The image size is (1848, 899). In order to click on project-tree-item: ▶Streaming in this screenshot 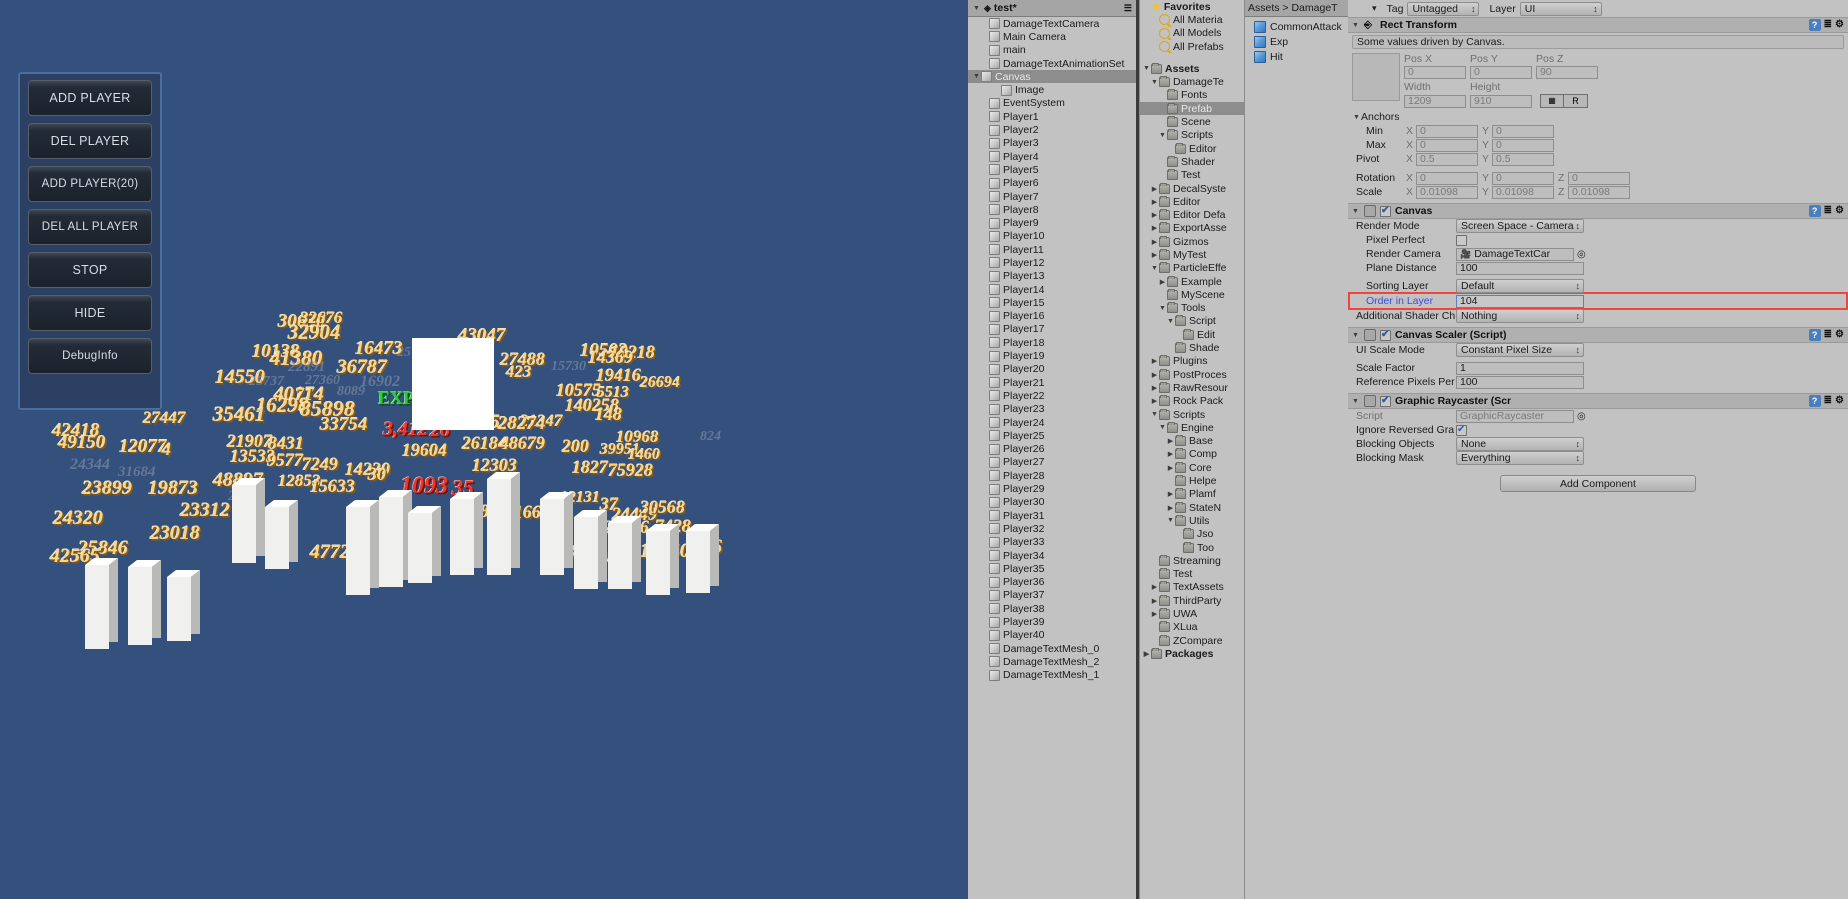, I will do `click(1192, 560)`.